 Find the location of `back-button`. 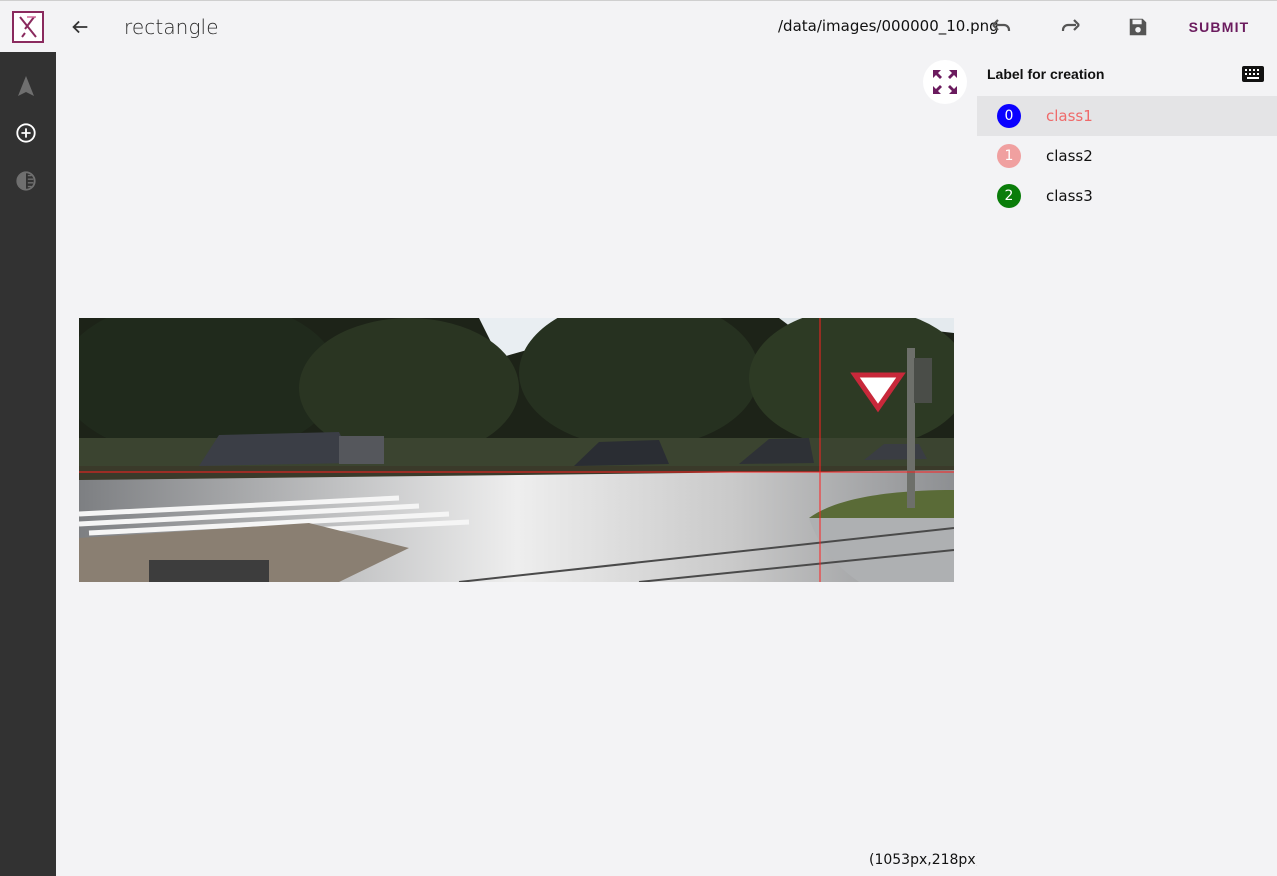

back-button is located at coordinates (80, 27).